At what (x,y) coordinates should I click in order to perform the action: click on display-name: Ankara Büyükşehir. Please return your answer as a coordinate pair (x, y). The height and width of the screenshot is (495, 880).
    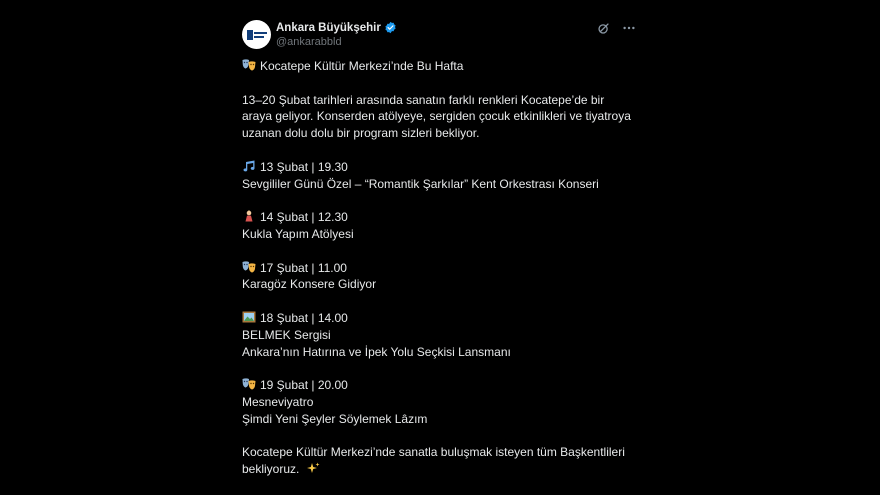
    Looking at the image, I should click on (328, 28).